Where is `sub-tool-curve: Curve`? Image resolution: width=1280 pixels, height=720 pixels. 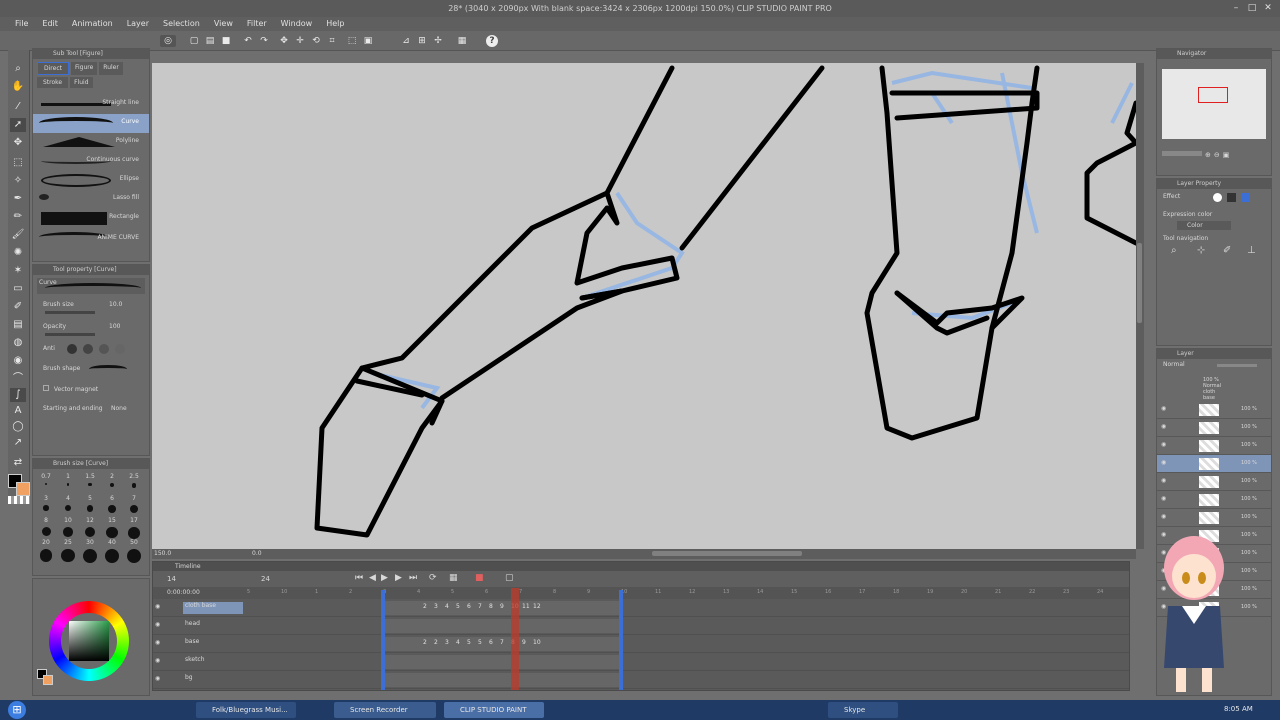
sub-tool-curve: Curve is located at coordinates (91, 123).